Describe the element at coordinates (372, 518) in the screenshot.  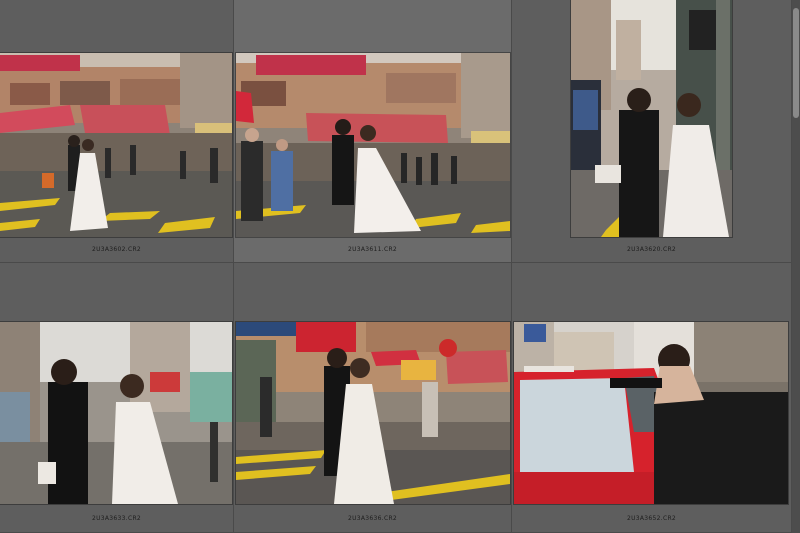
I see `filename-label: 2U3A3636.CR2` at that location.